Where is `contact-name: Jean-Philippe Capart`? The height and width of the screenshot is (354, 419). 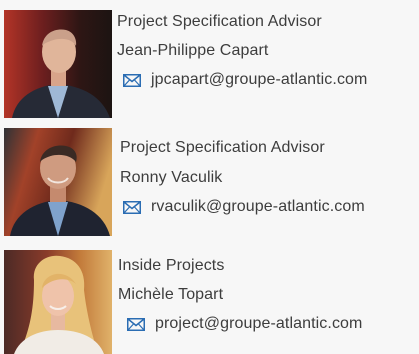 contact-name: Jean-Philippe Capart is located at coordinates (193, 50).